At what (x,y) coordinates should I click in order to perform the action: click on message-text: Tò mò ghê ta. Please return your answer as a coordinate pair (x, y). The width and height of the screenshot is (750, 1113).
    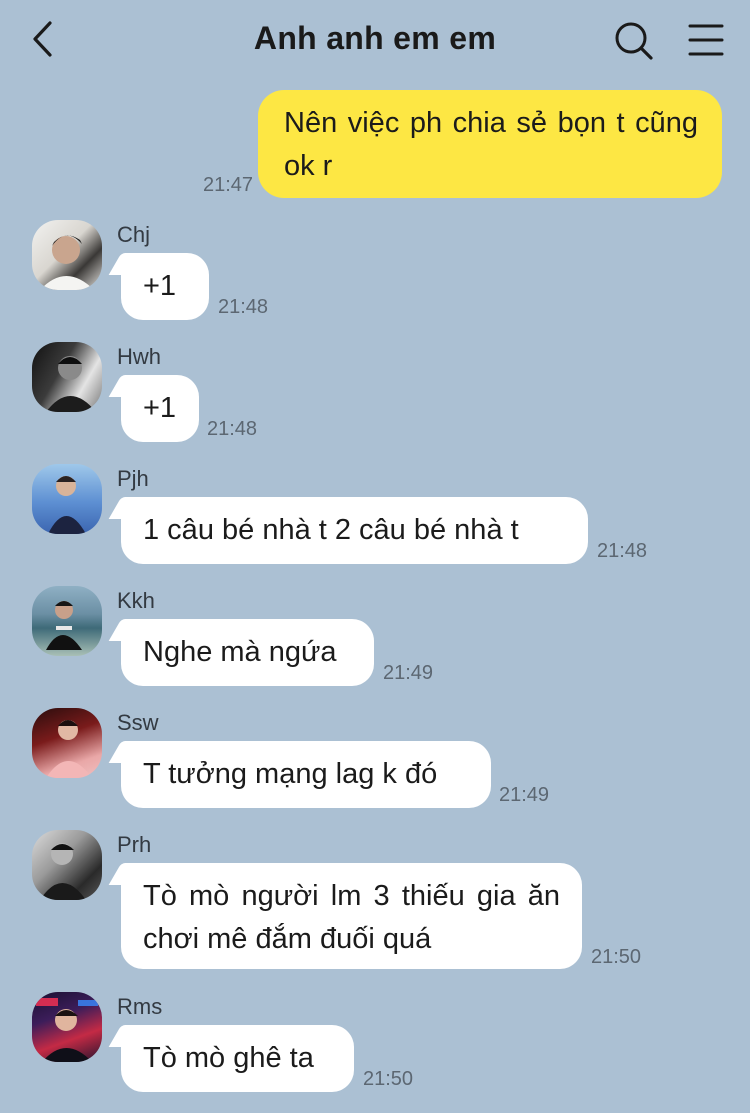
    Looking at the image, I should click on (228, 1058).